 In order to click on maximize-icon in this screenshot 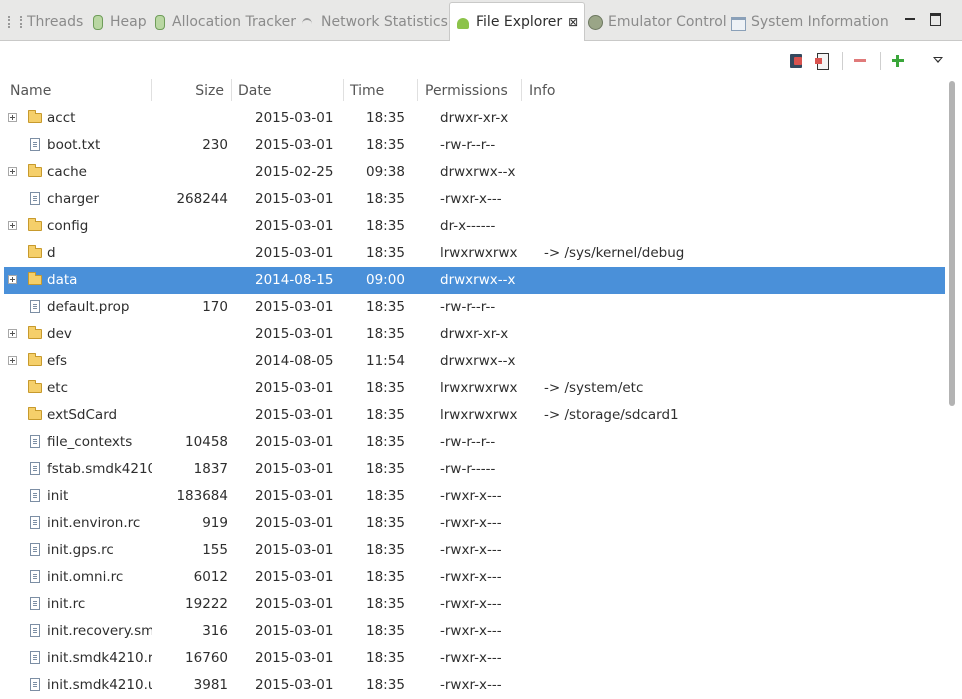, I will do `click(936, 19)`.